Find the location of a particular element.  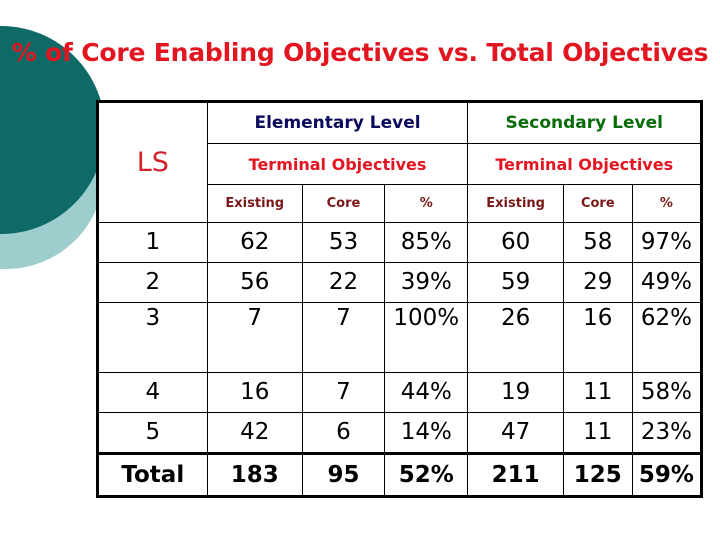

cell-elementary-core: 6 is located at coordinates (343, 433).